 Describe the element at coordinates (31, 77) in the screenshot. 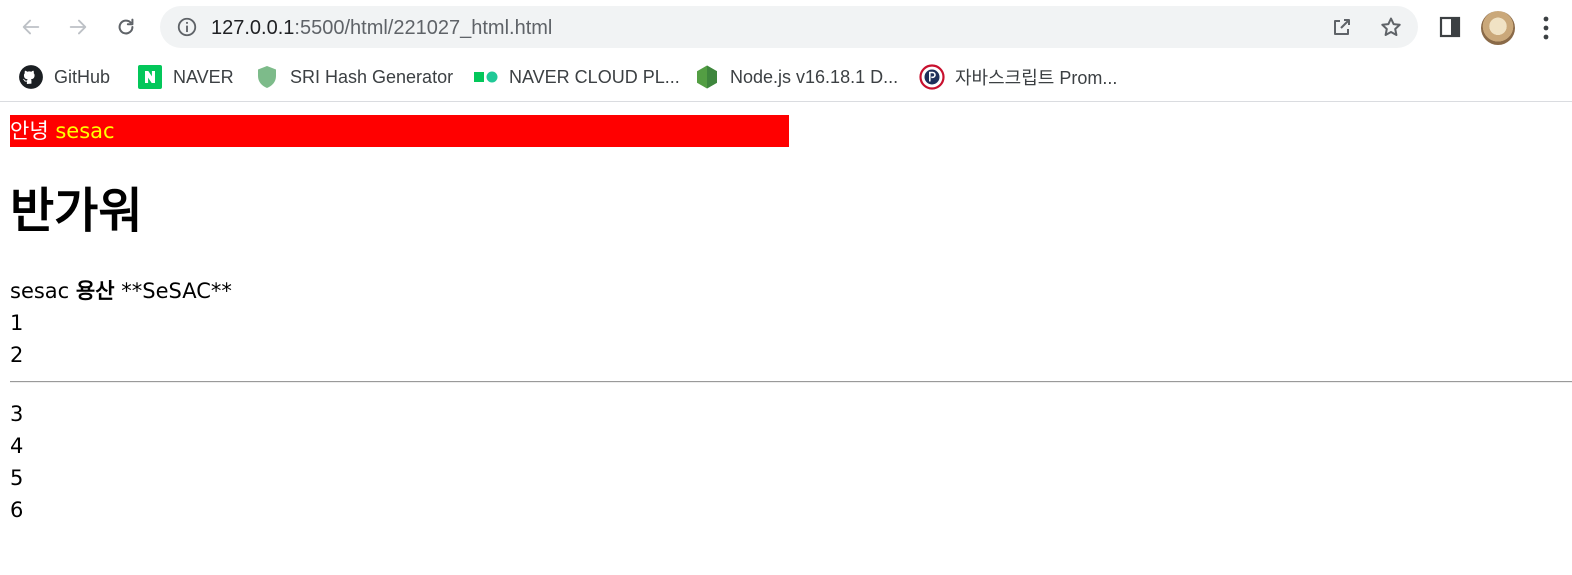

I see `github-icon` at that location.